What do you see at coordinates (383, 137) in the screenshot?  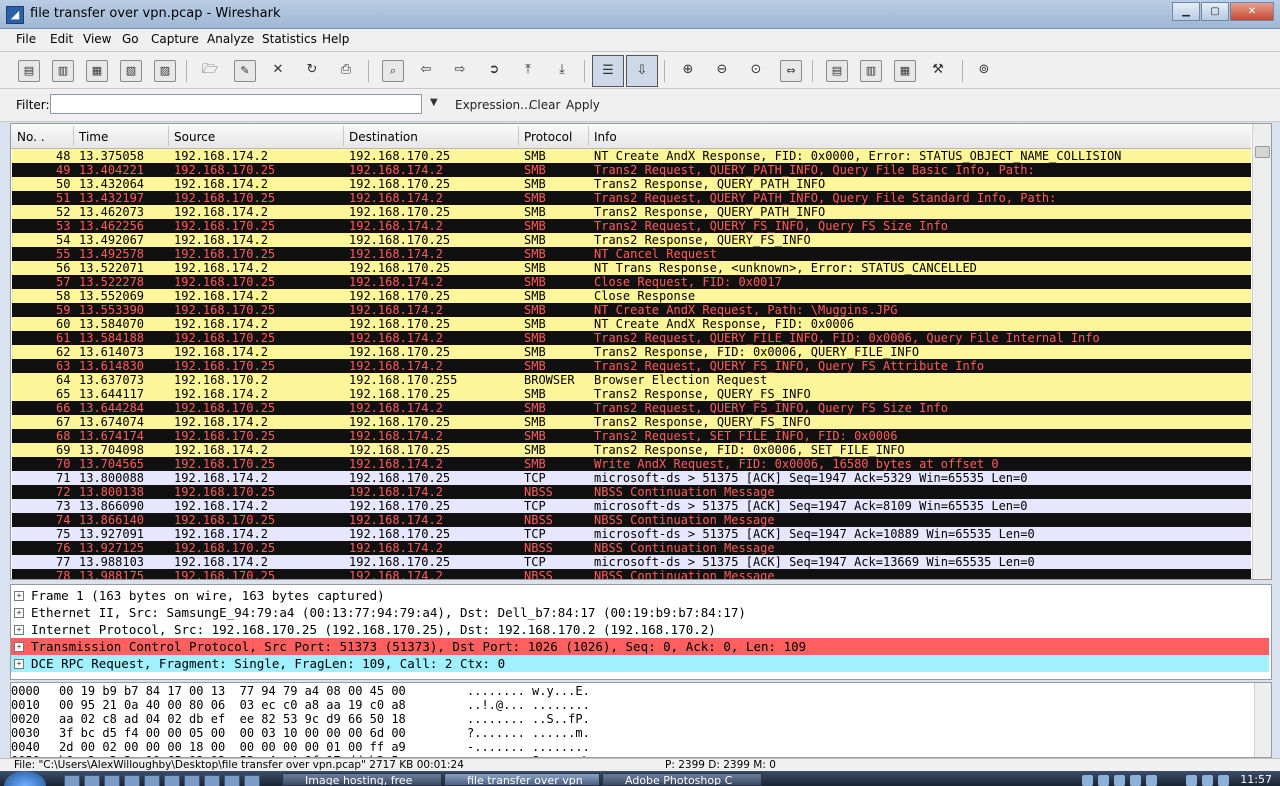 I see `column-destination: Destination` at bounding box center [383, 137].